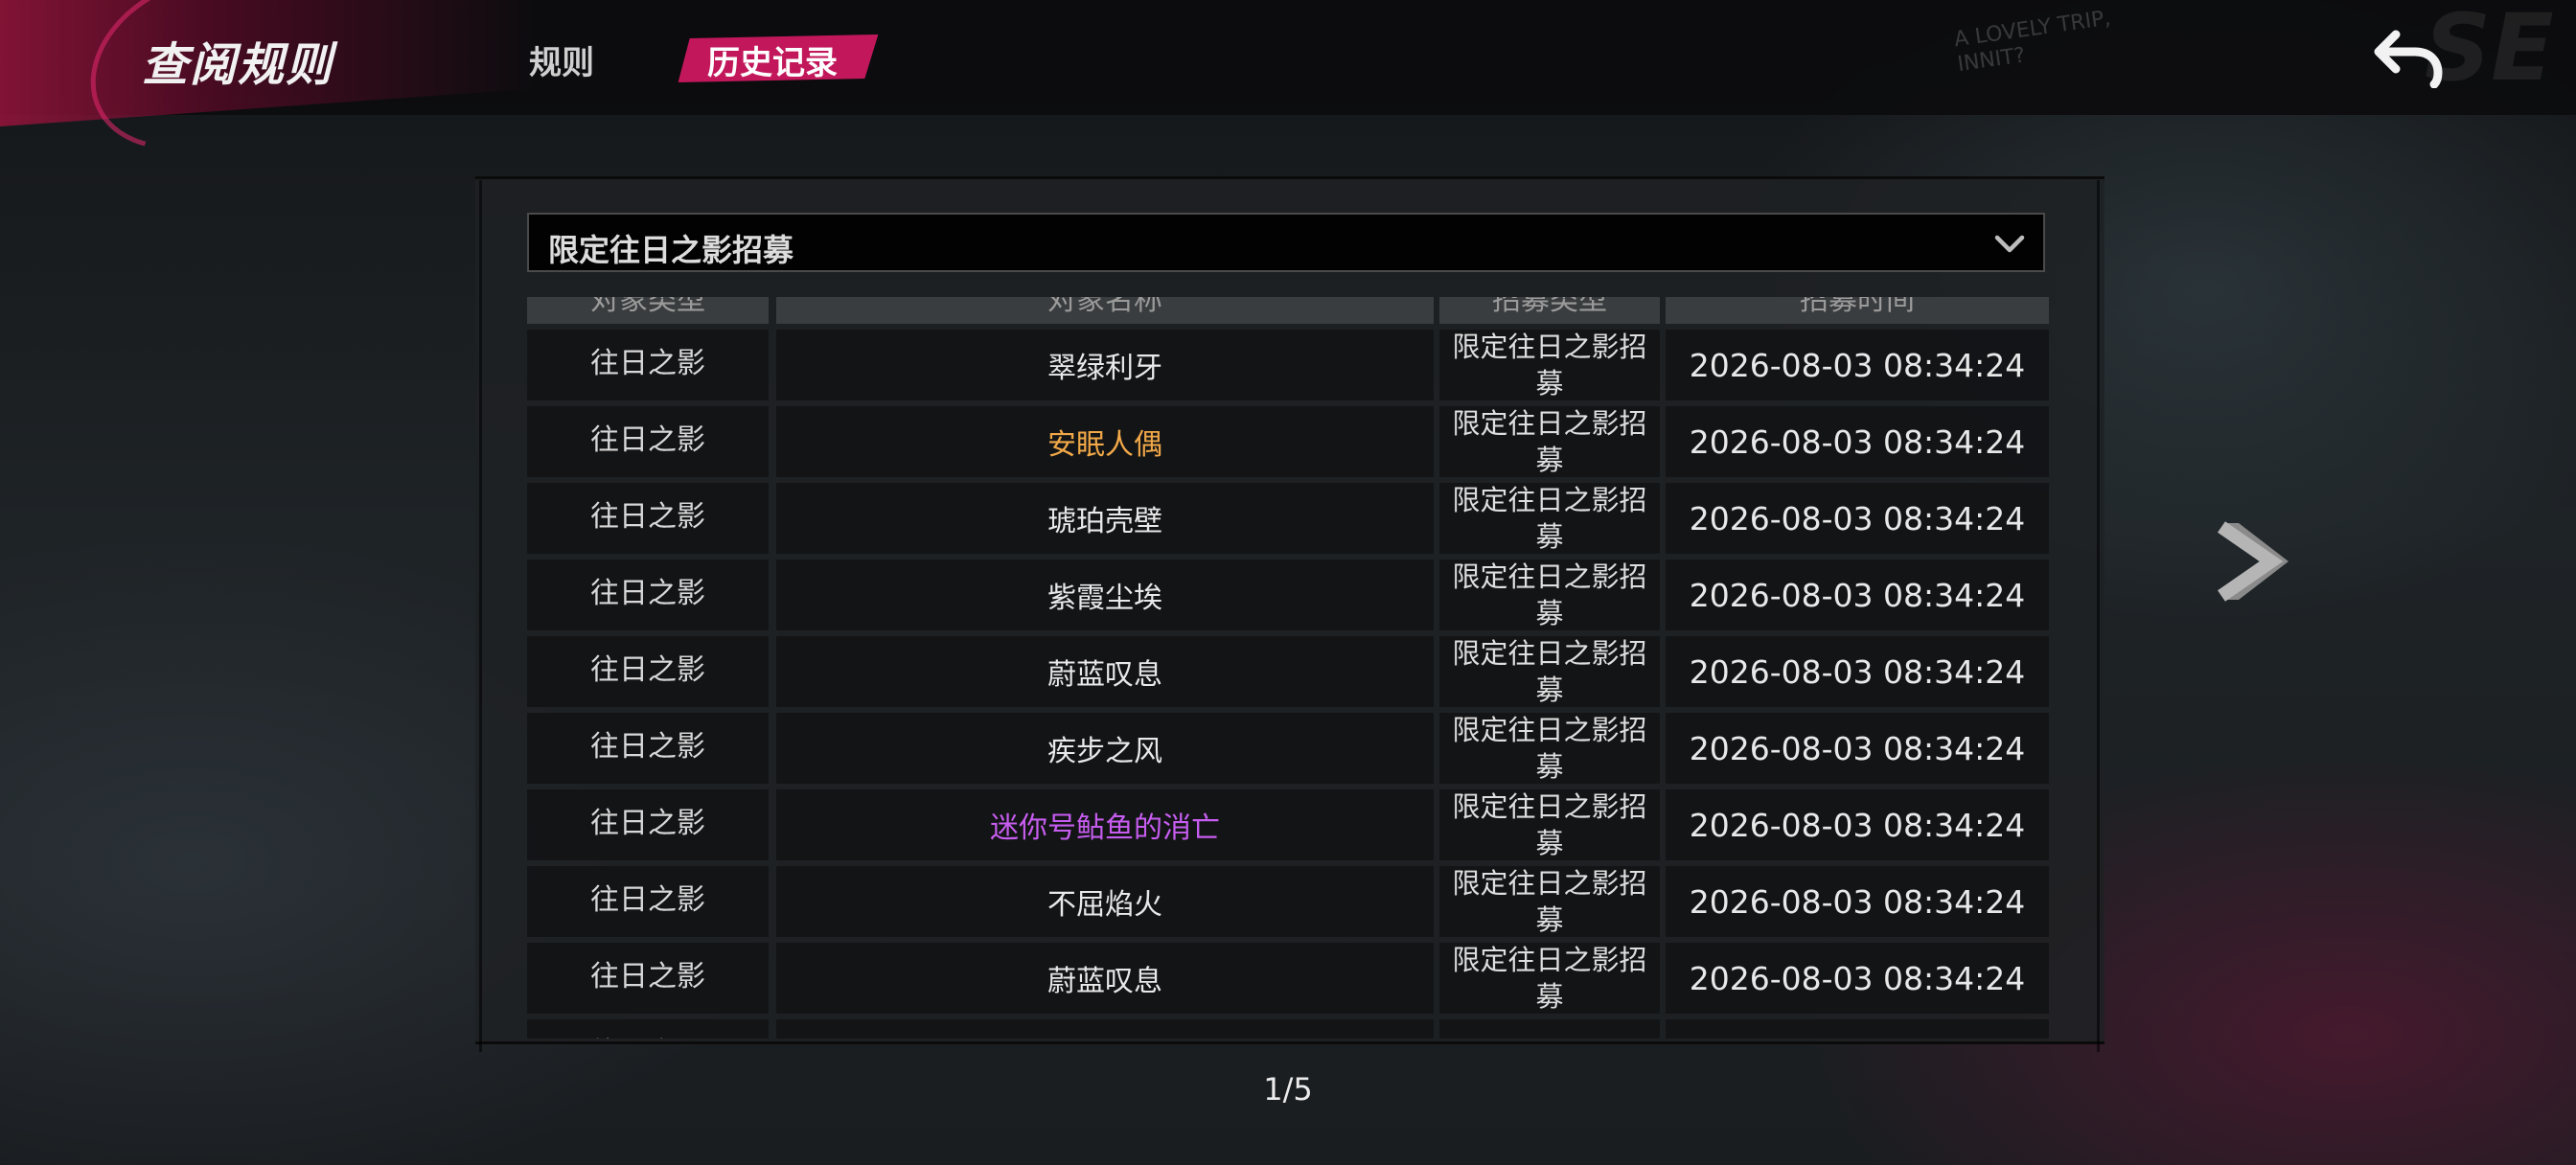  I want to click on tab-rules: 规则, so click(561, 60).